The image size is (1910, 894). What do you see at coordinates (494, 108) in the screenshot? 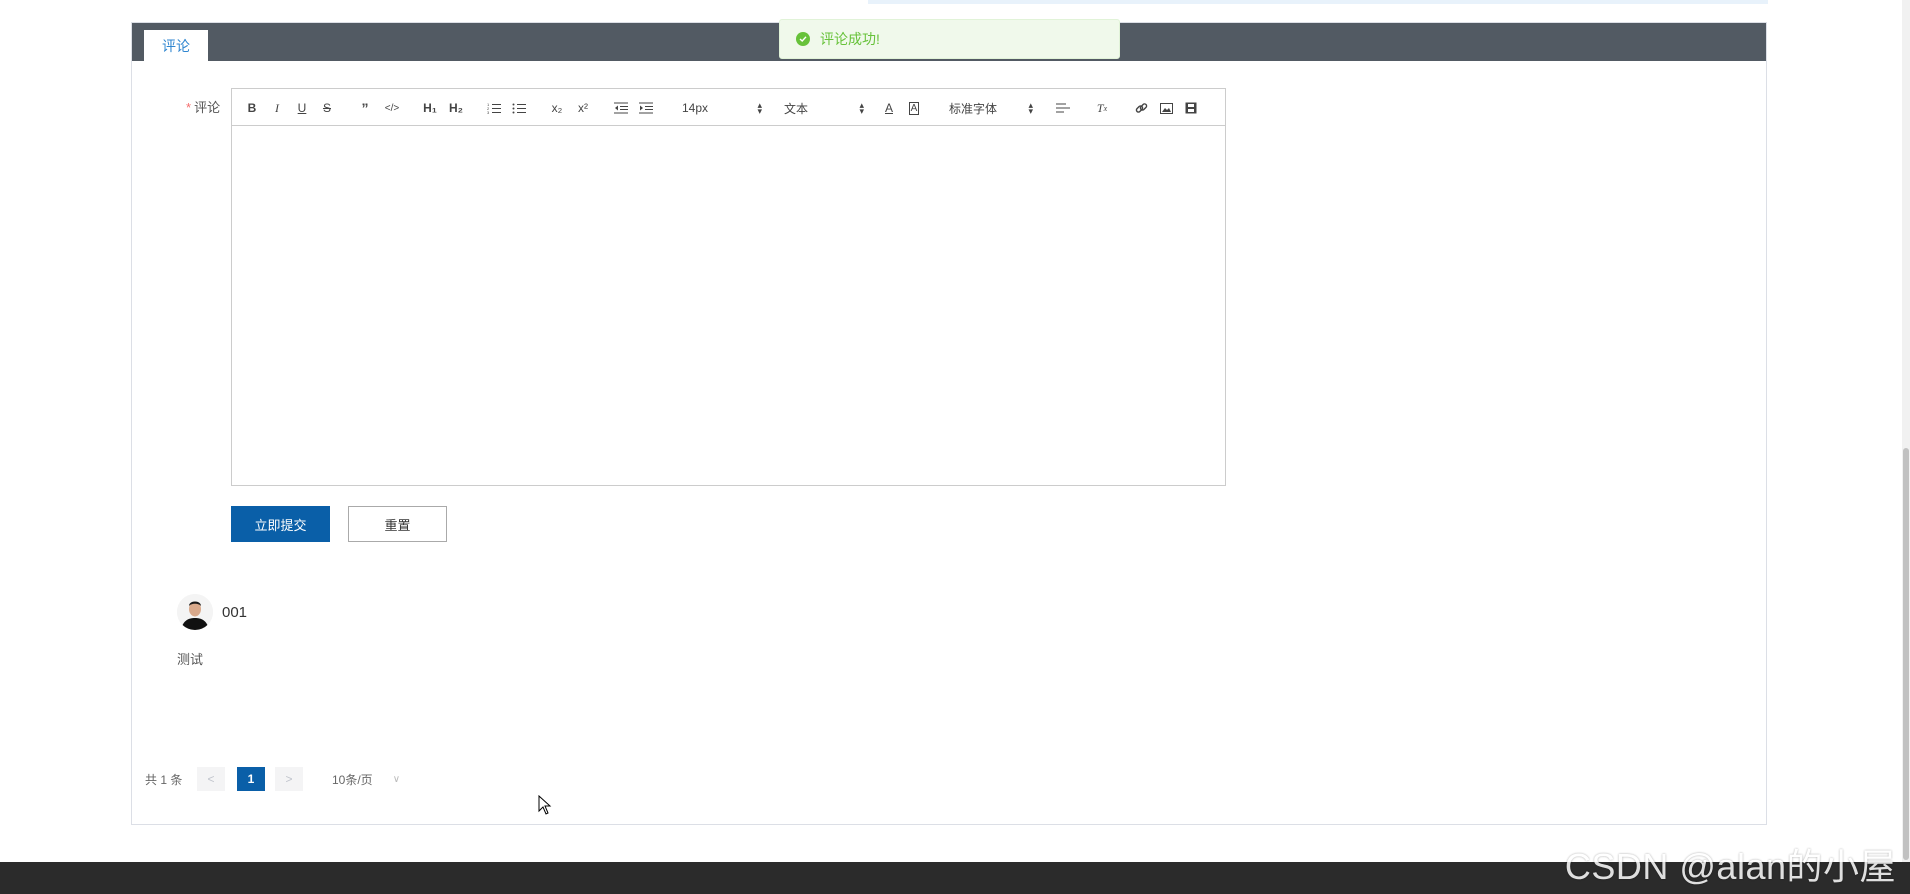
I see `ordered-list-icon: 123` at bounding box center [494, 108].